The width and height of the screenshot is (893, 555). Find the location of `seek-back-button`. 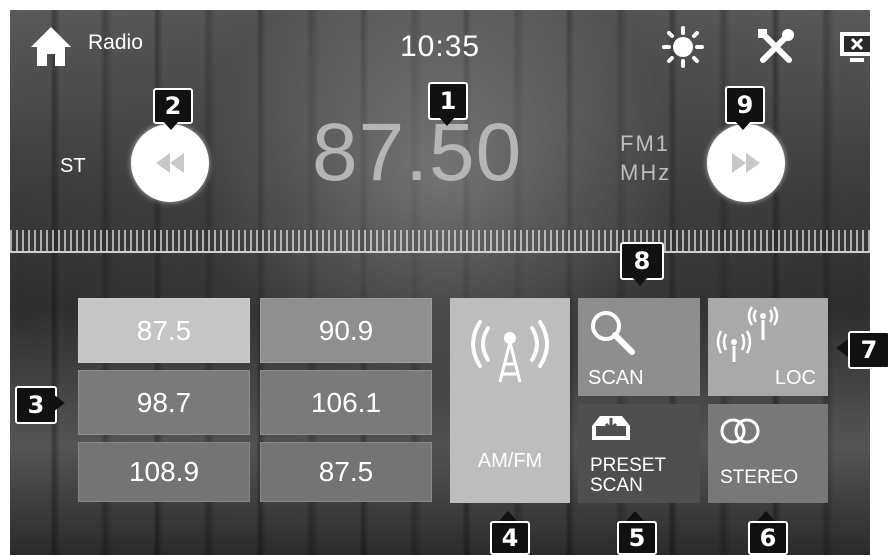

seek-back-button is located at coordinates (170, 163).